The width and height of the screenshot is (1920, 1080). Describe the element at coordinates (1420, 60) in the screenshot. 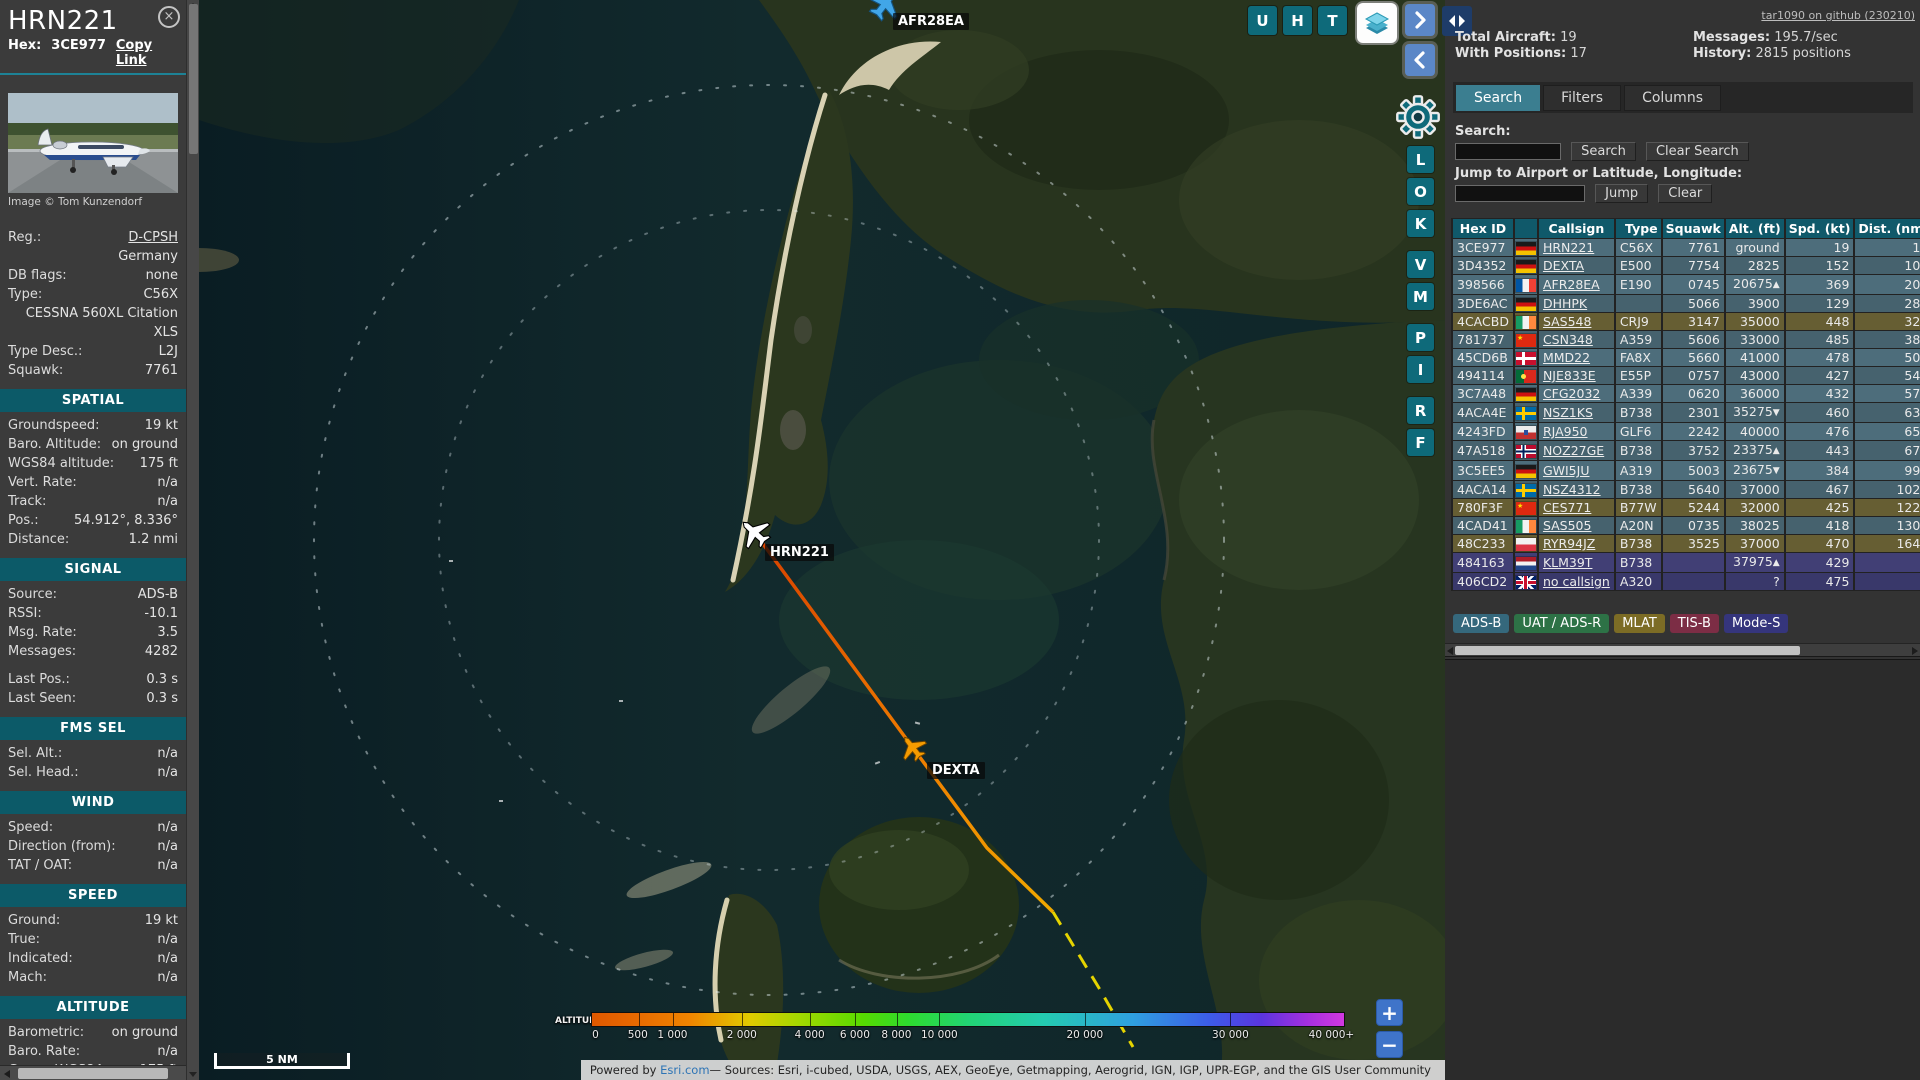

I see `panel-expand-button` at that location.